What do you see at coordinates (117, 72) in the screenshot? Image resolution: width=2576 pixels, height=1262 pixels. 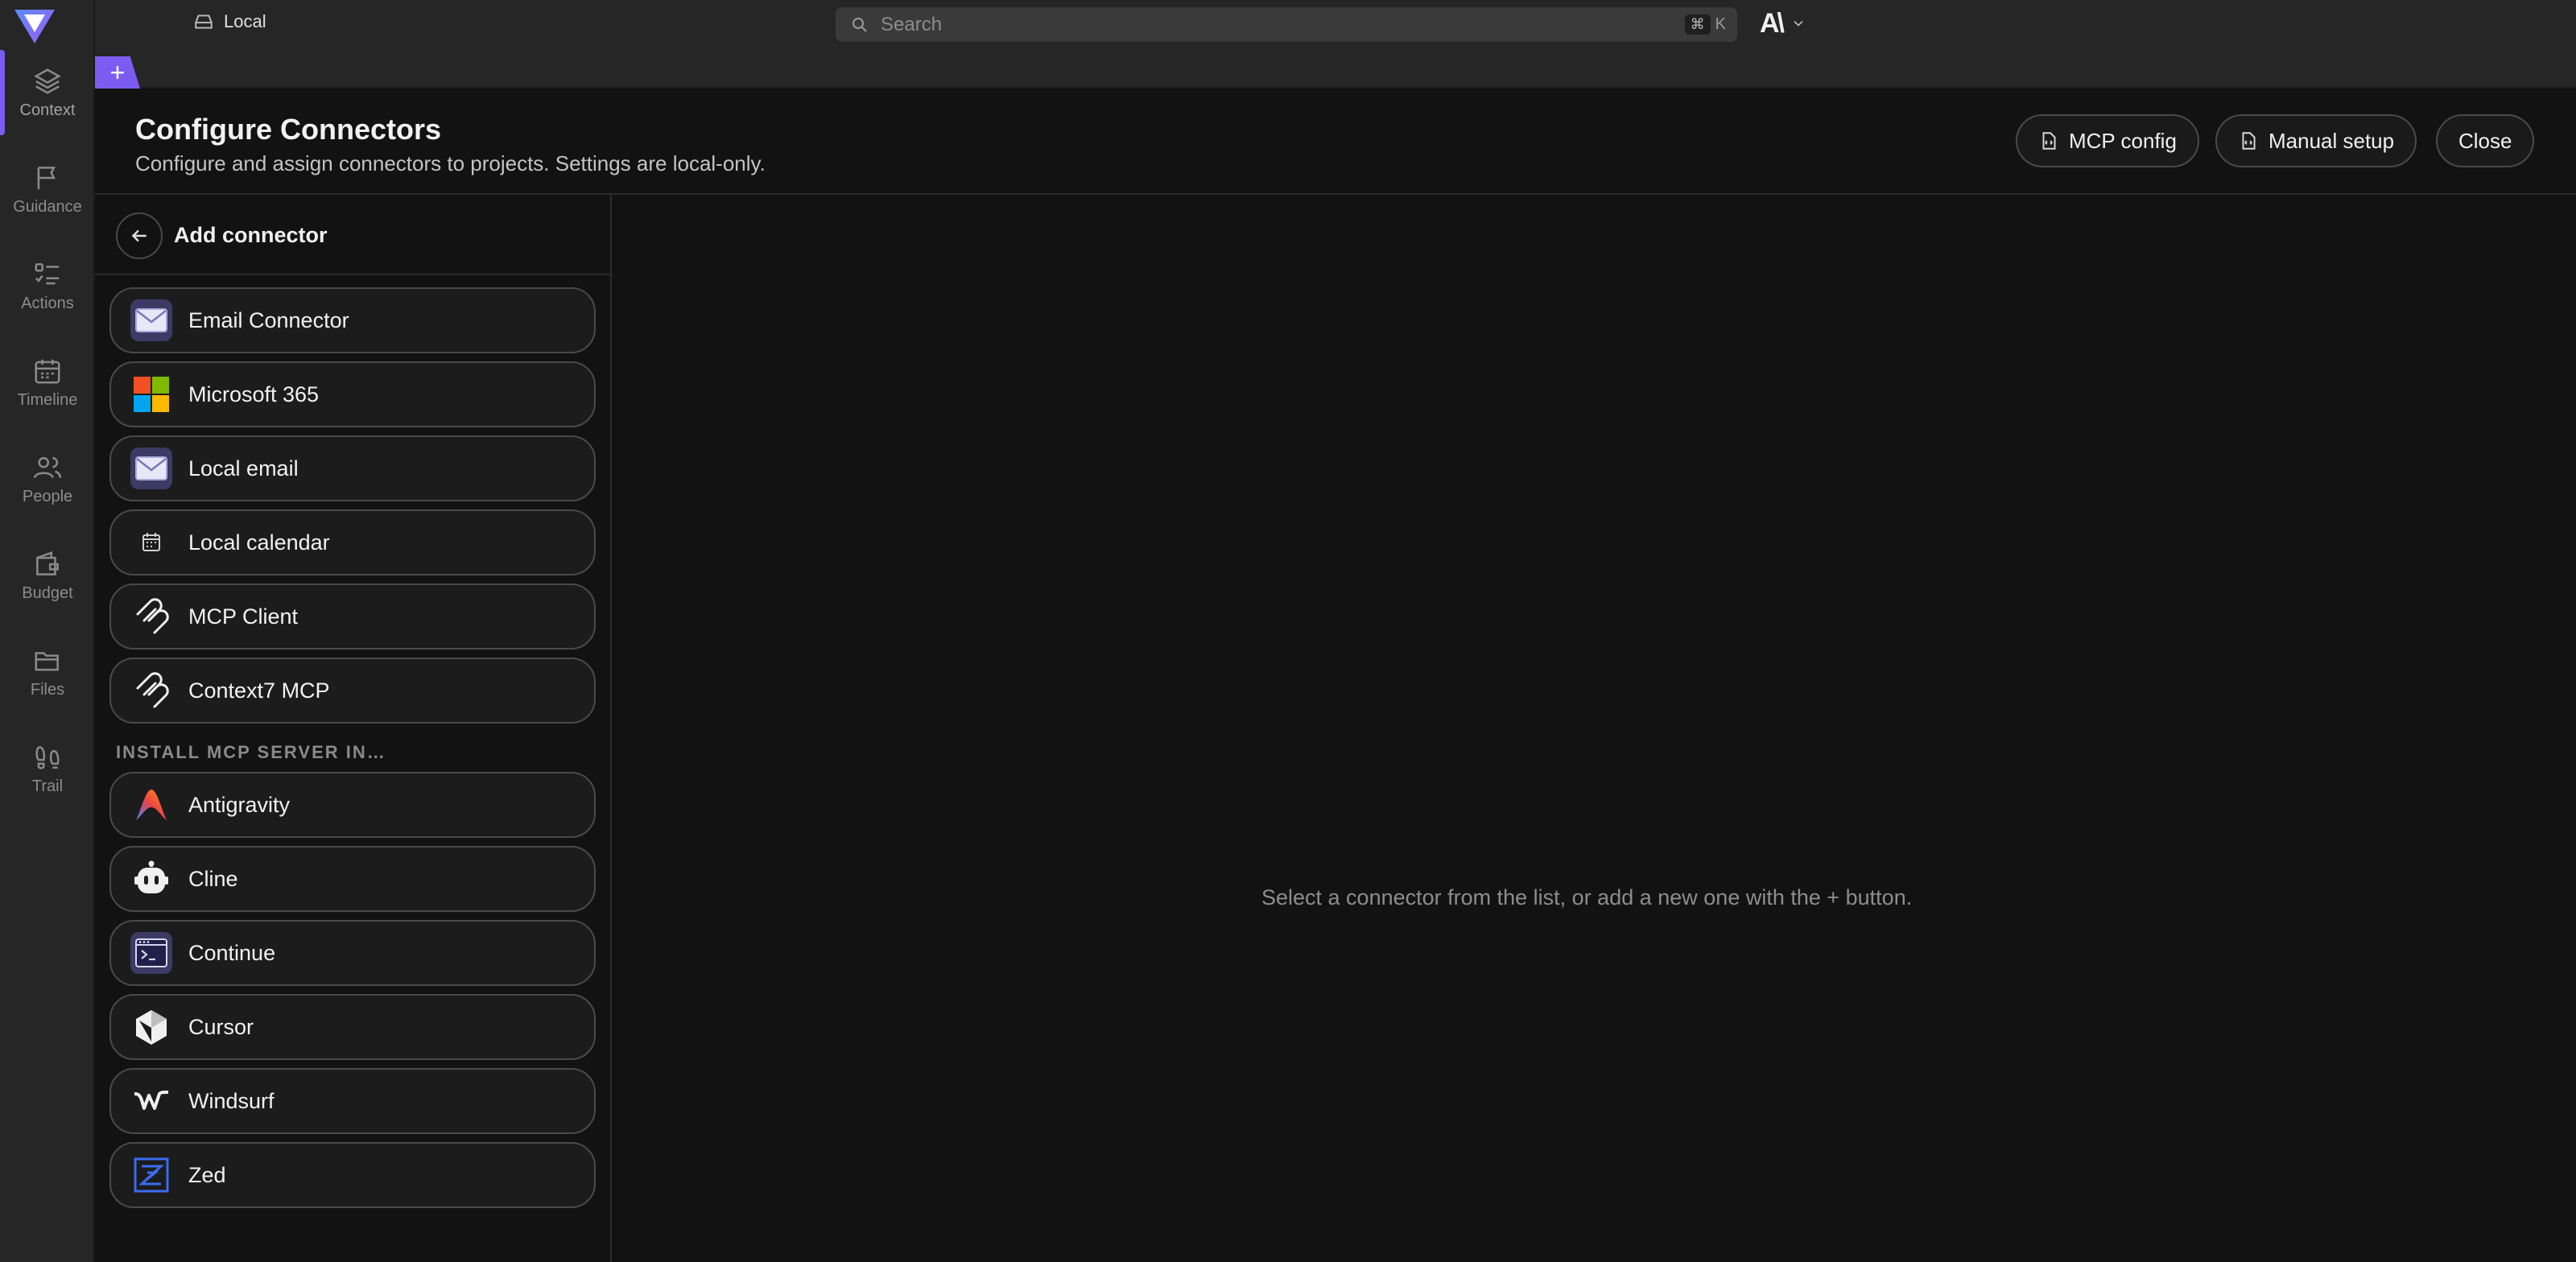 I see `new-tab-button: +` at bounding box center [117, 72].